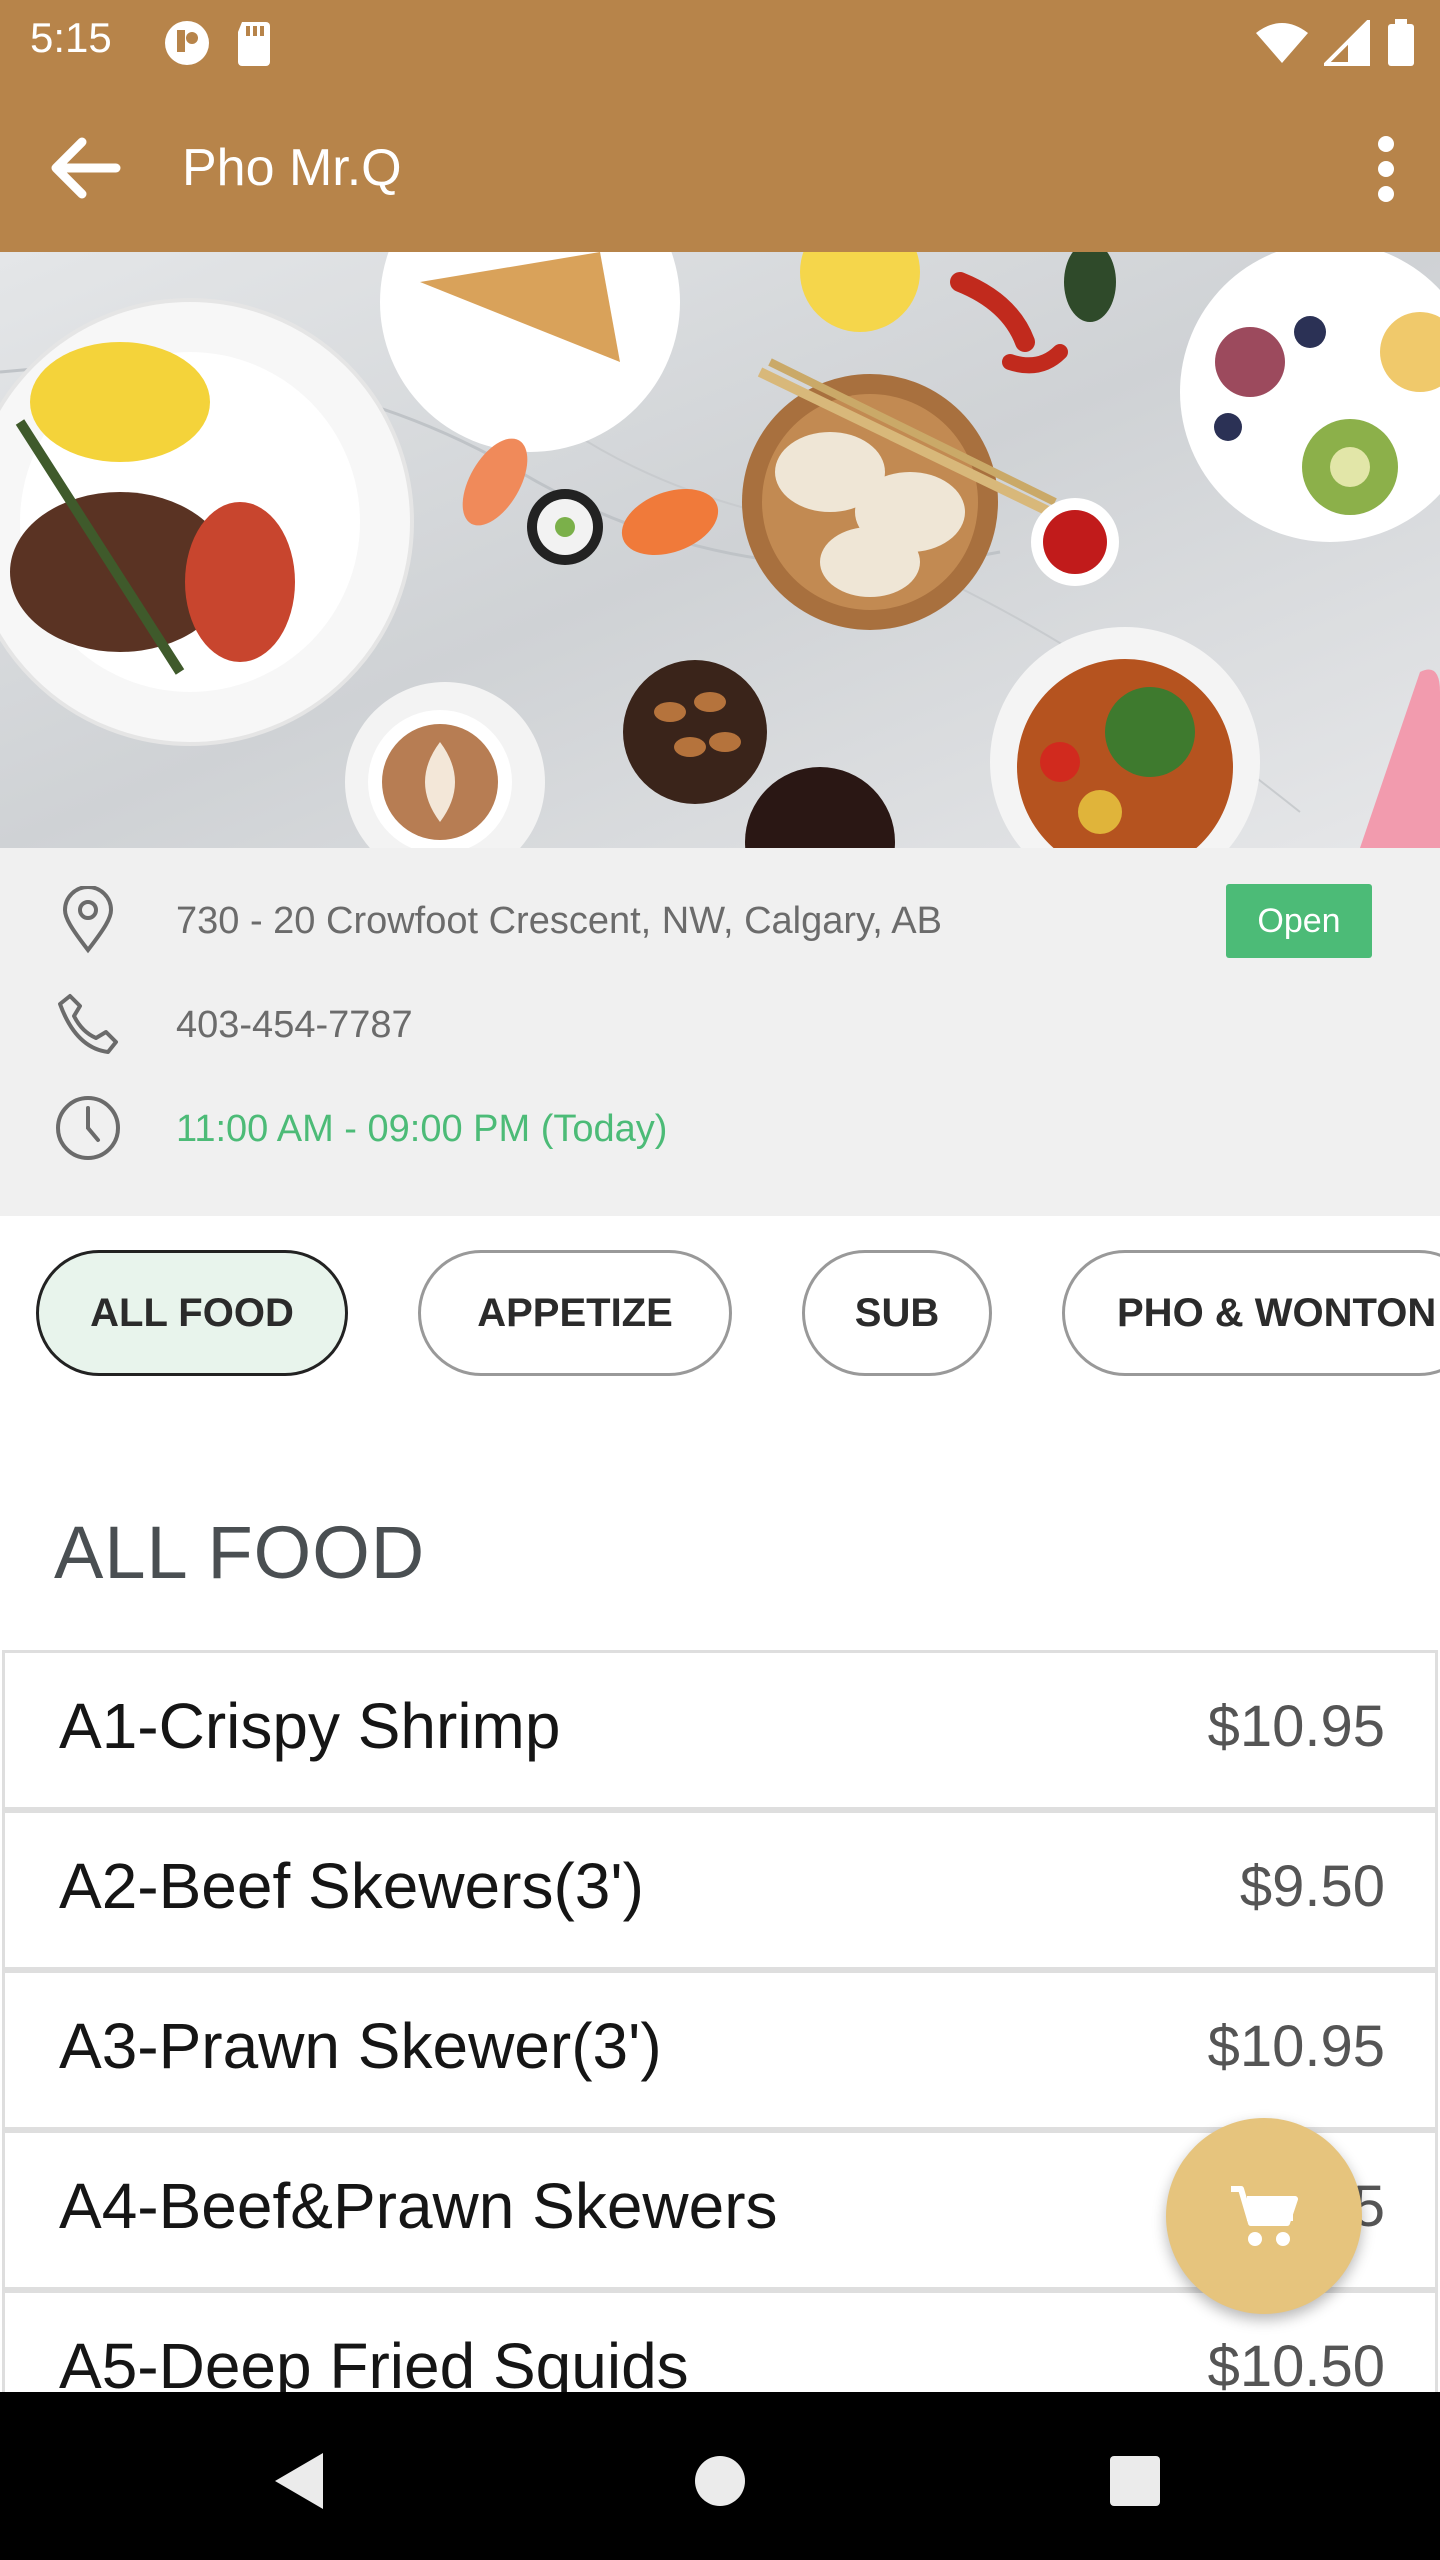  I want to click on menu-item: A2-Beef Skewers(3') $9.50, so click(720, 1890).